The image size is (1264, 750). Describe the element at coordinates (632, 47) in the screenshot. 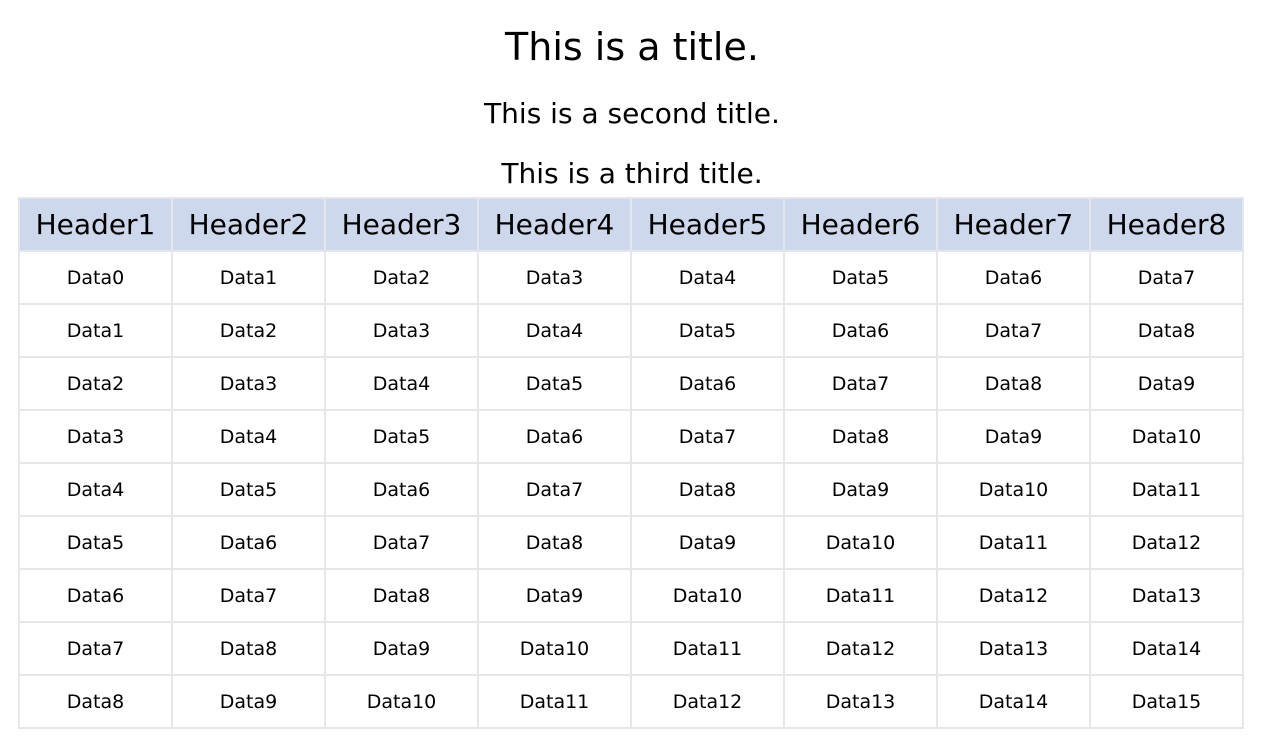

I see `page-title: This is a title.` at that location.